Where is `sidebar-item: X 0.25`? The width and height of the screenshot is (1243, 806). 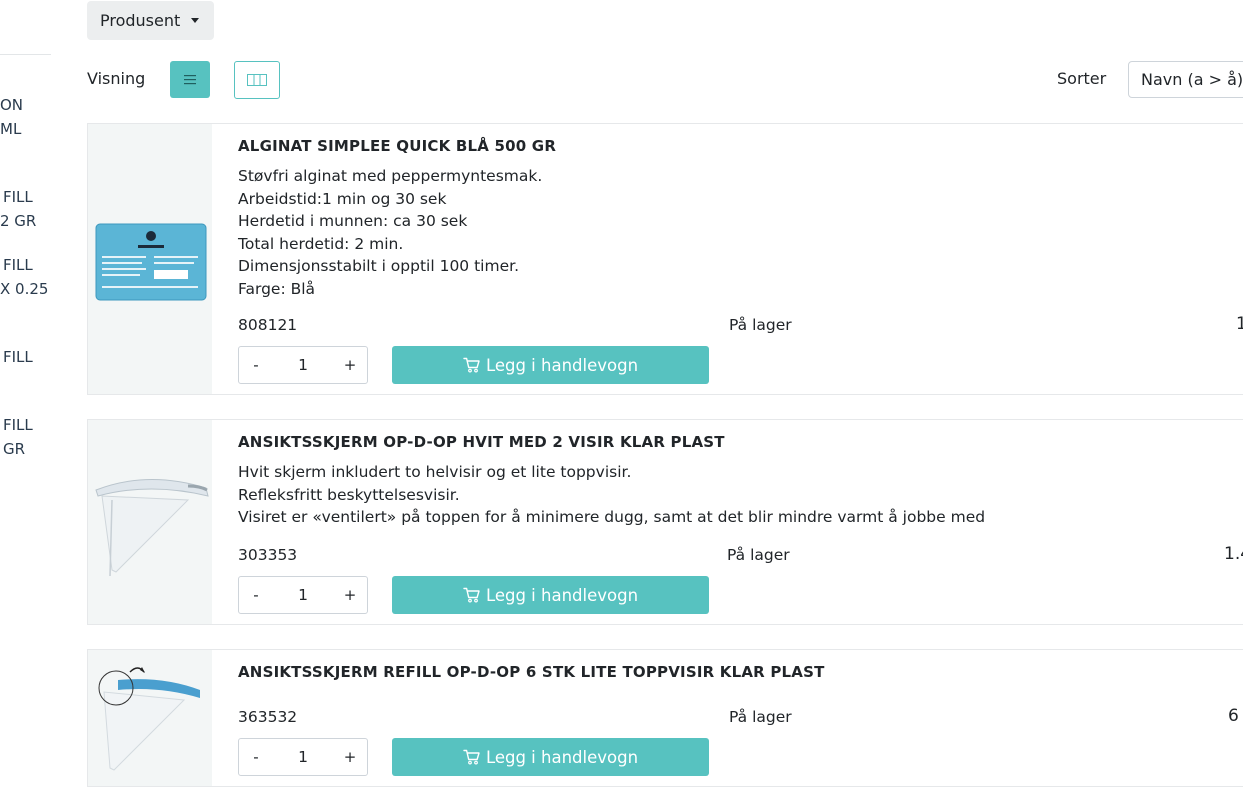 sidebar-item: X 0.25 is located at coordinates (24, 289).